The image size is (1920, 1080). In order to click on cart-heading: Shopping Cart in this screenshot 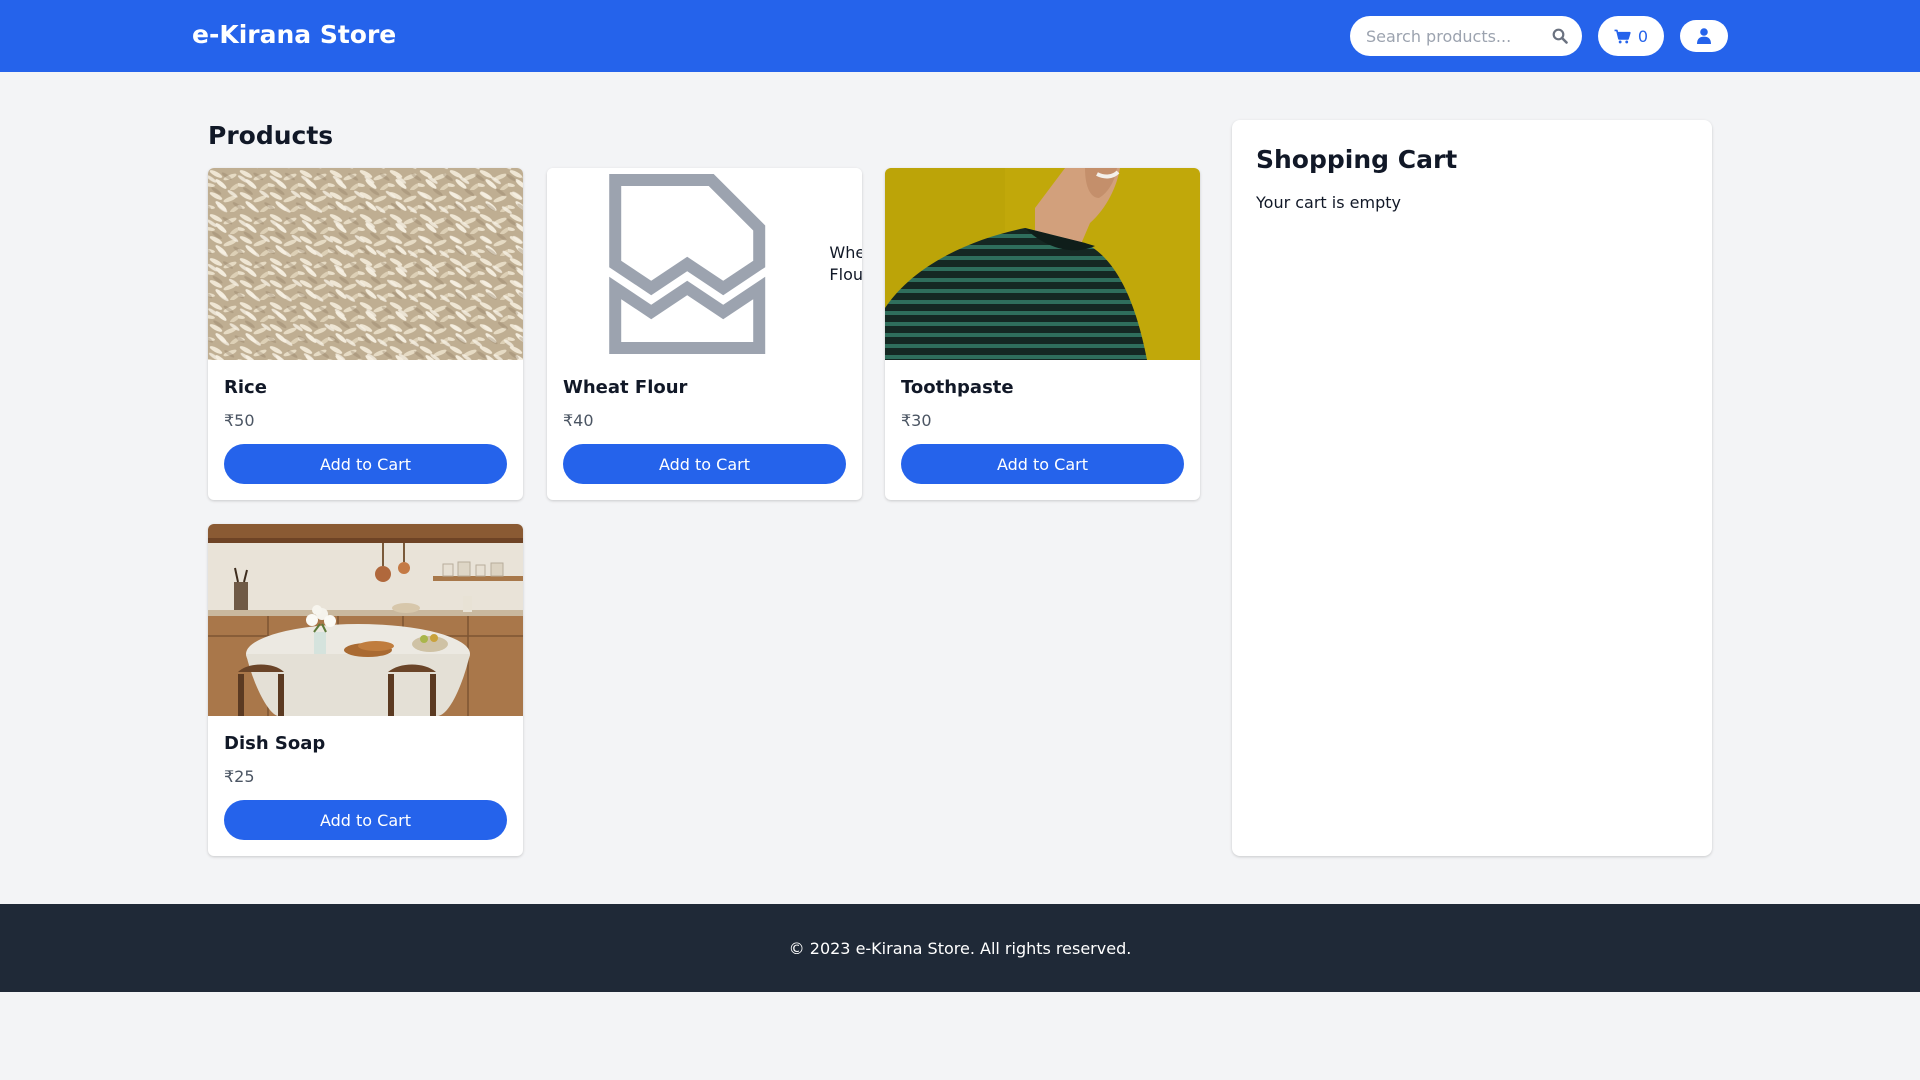, I will do `click(1357, 159)`.